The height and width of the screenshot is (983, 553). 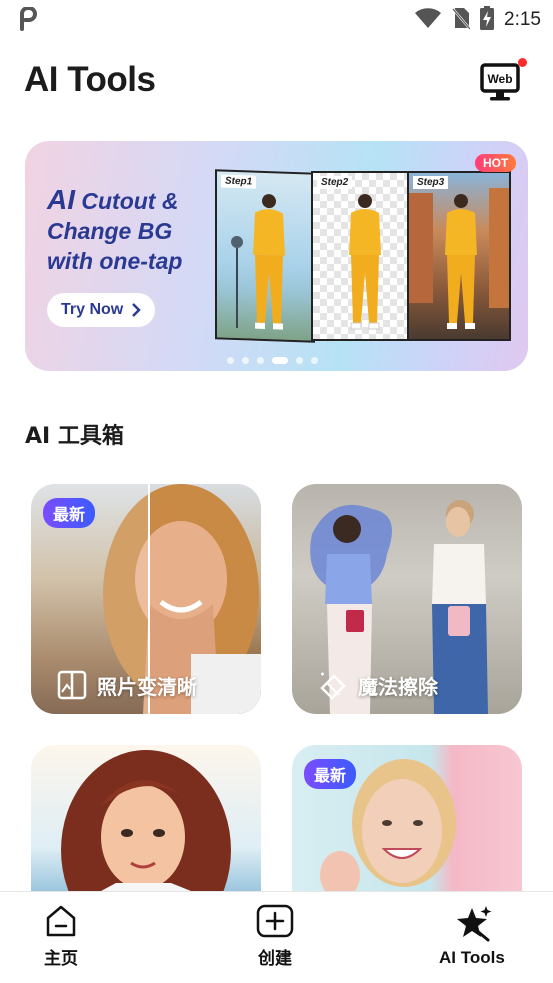 What do you see at coordinates (407, 599) in the screenshot?
I see `tool-card-eraser: 魔法擦除` at bounding box center [407, 599].